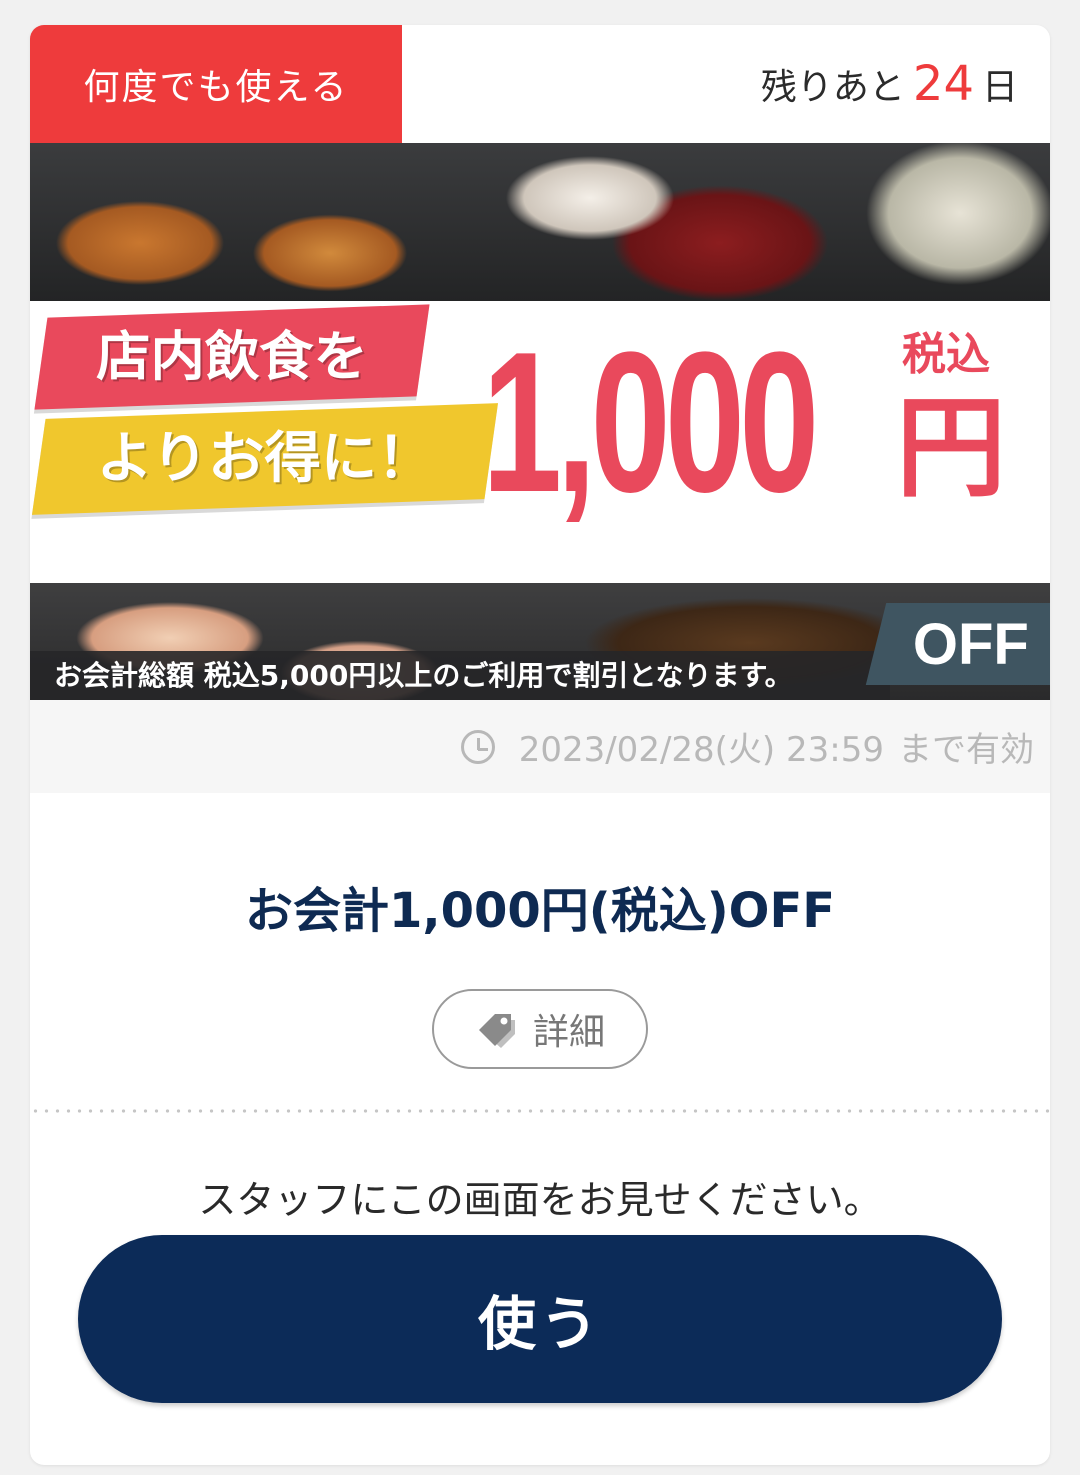  I want to click on reusable-badge: 何度でも使える, so click(216, 84).